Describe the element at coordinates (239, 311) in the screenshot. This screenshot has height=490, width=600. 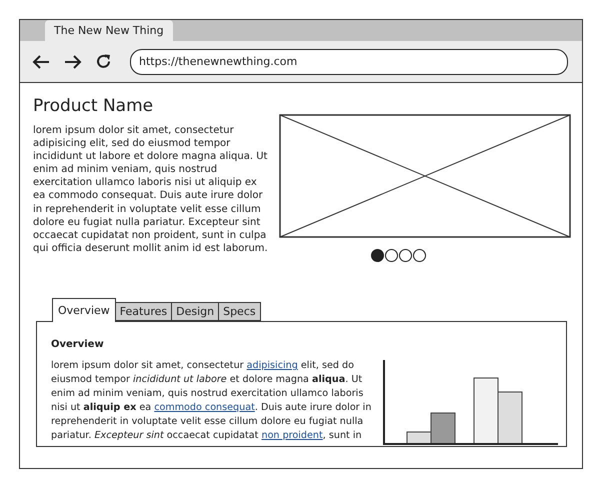
I see `tab: Specs` at that location.